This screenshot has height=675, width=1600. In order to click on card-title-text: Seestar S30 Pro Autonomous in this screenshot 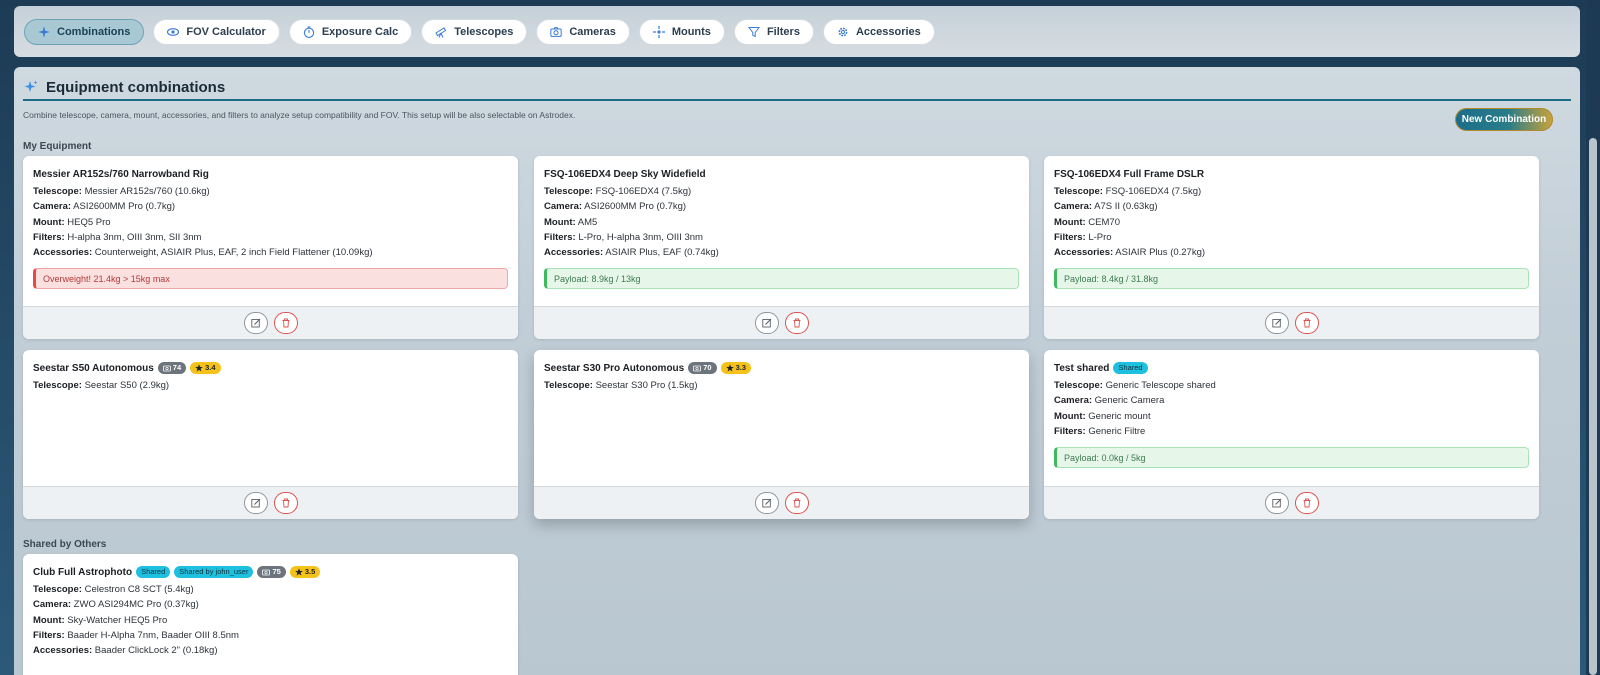, I will do `click(614, 368)`.